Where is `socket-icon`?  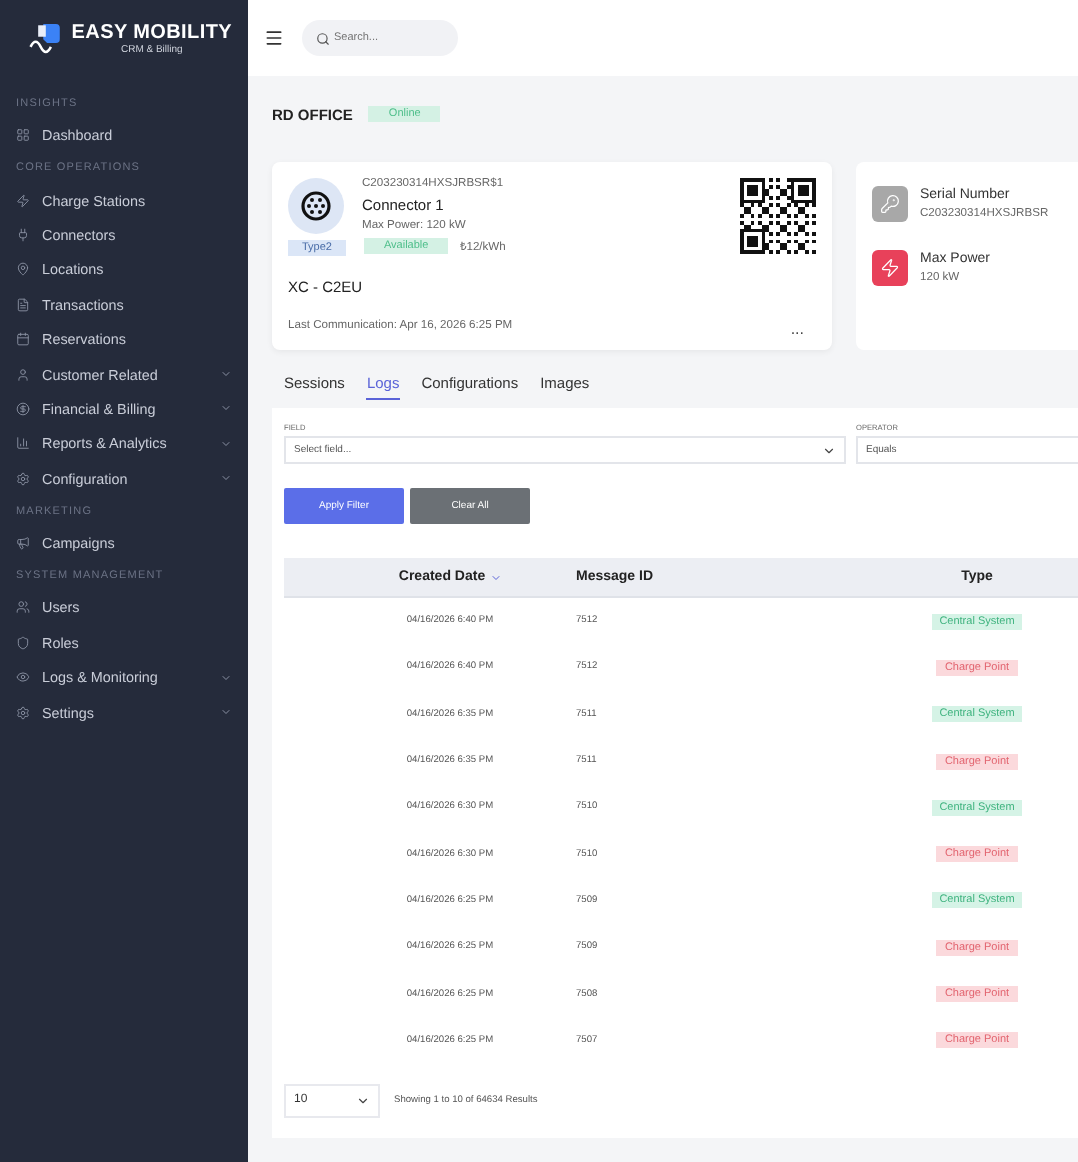
socket-icon is located at coordinates (316, 206).